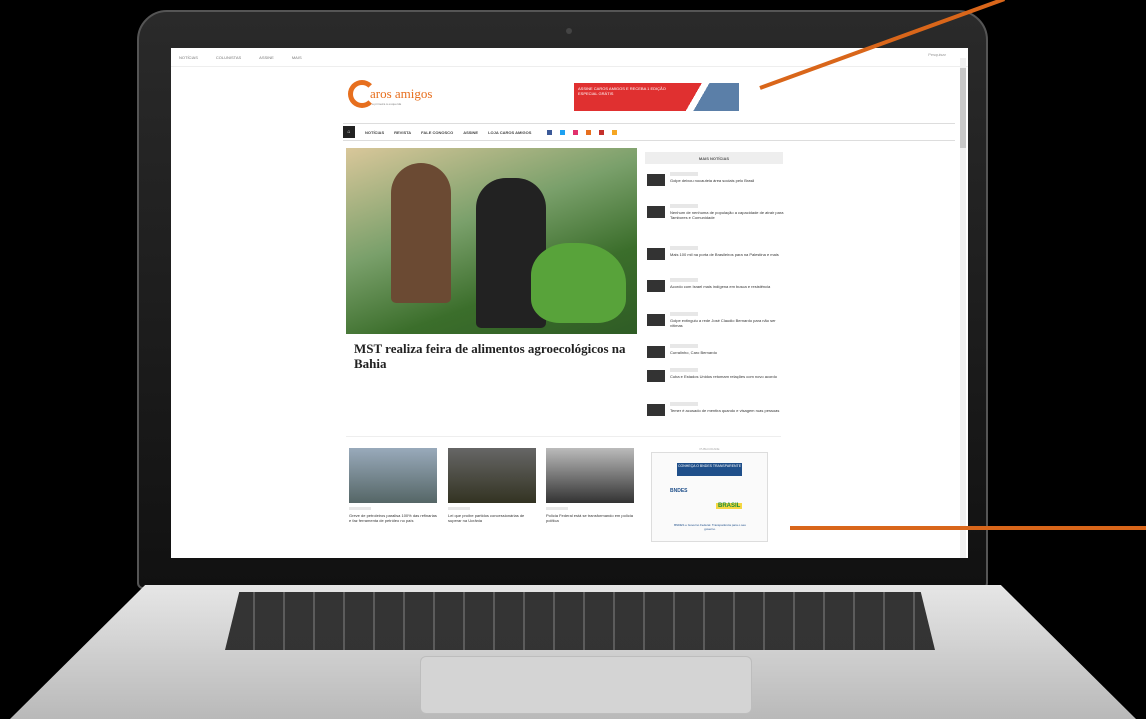 Image resolution: width=1146 pixels, height=719 pixels. Describe the element at coordinates (615, 132) in the screenshot. I see `star-icon` at that location.